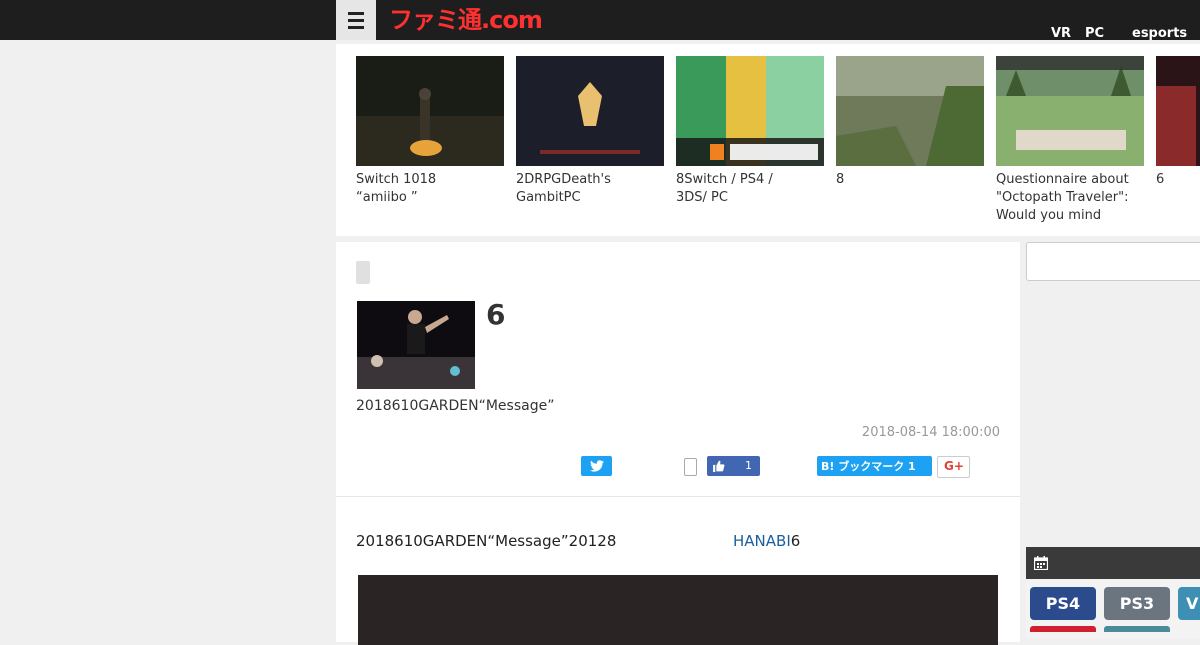 The width and height of the screenshot is (1200, 645). I want to click on section-divider, so click(678, 496).